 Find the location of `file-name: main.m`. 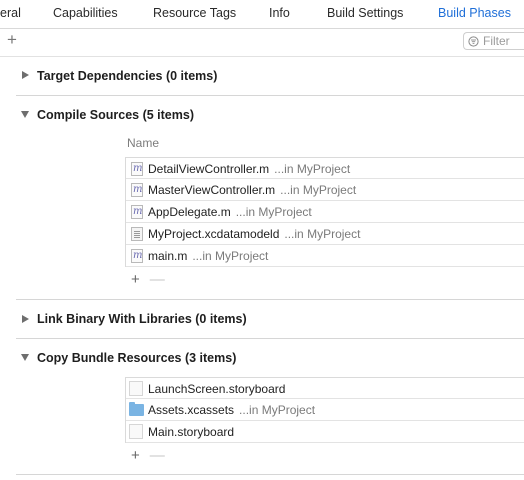

file-name: main.m is located at coordinates (168, 256).